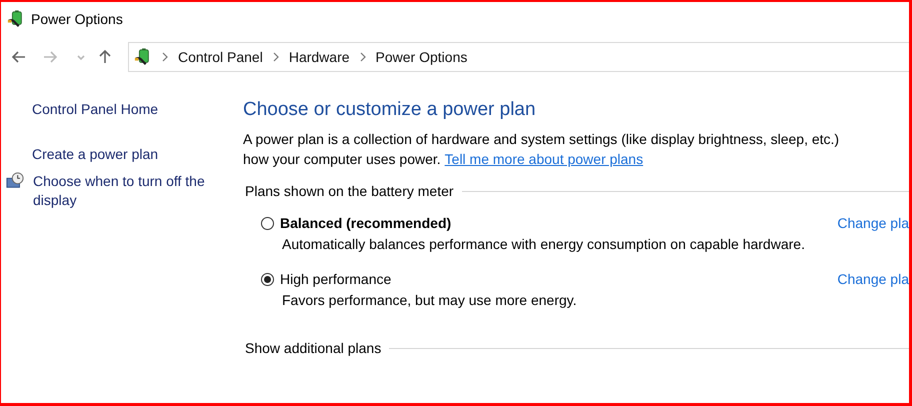  I want to click on expander-label: Show additional plans, so click(313, 348).